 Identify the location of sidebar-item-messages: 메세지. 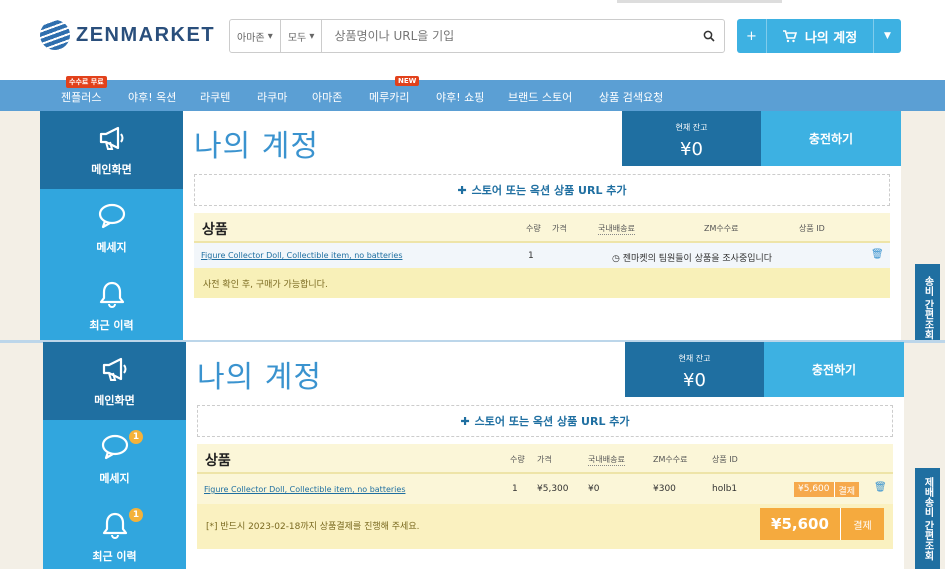
(111, 228).